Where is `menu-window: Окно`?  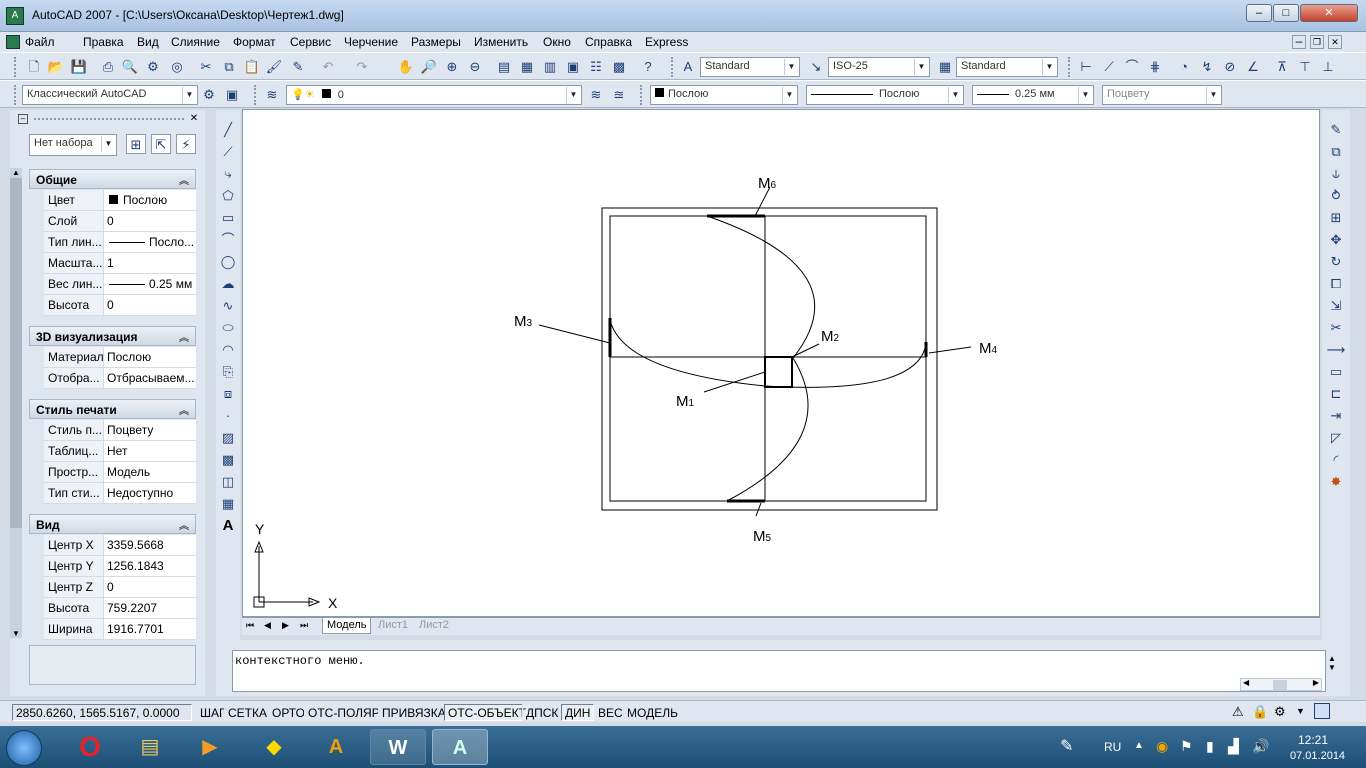 menu-window: Окно is located at coordinates (557, 42).